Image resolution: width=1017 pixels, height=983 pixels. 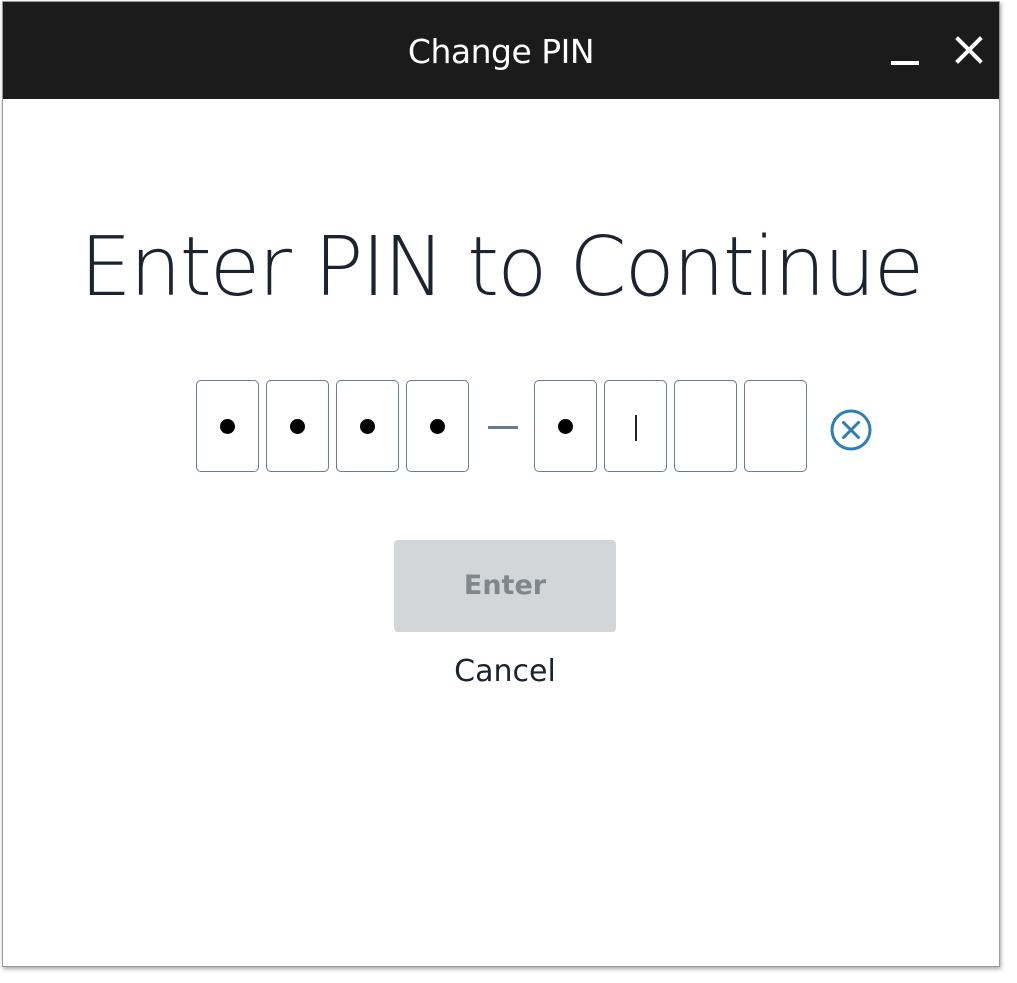 What do you see at coordinates (505, 586) in the screenshot?
I see `enter-button: Enter` at bounding box center [505, 586].